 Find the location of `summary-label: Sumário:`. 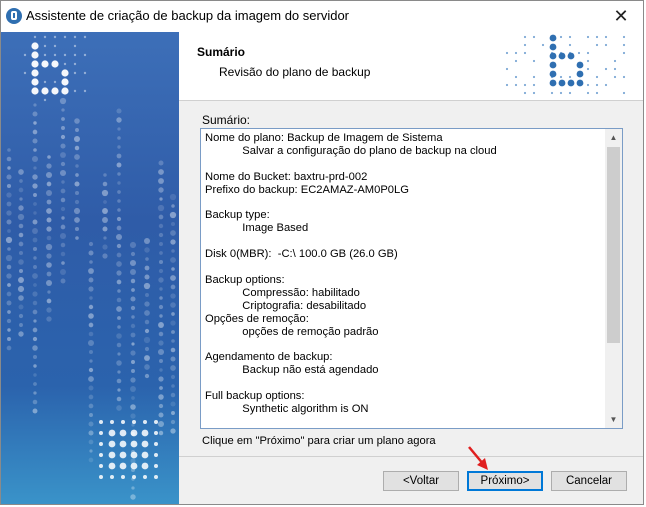

summary-label: Sumário: is located at coordinates (226, 120).